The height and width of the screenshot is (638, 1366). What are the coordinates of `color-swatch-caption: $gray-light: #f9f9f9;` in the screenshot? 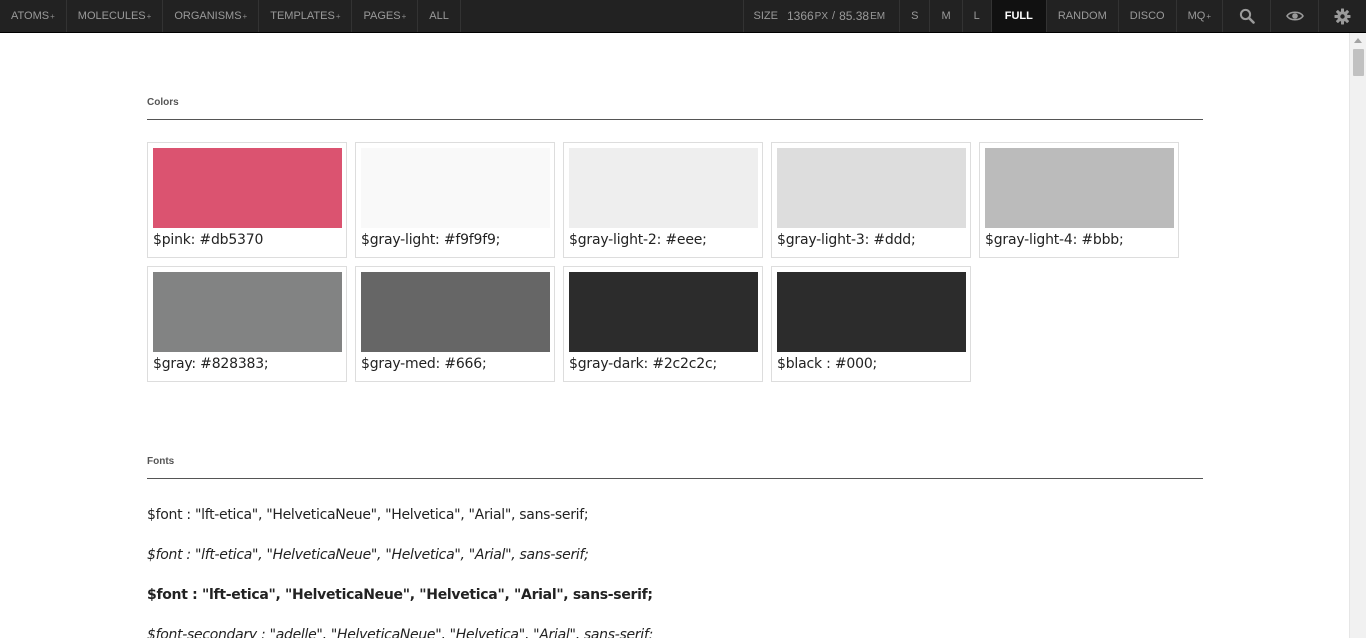 It's located at (431, 240).